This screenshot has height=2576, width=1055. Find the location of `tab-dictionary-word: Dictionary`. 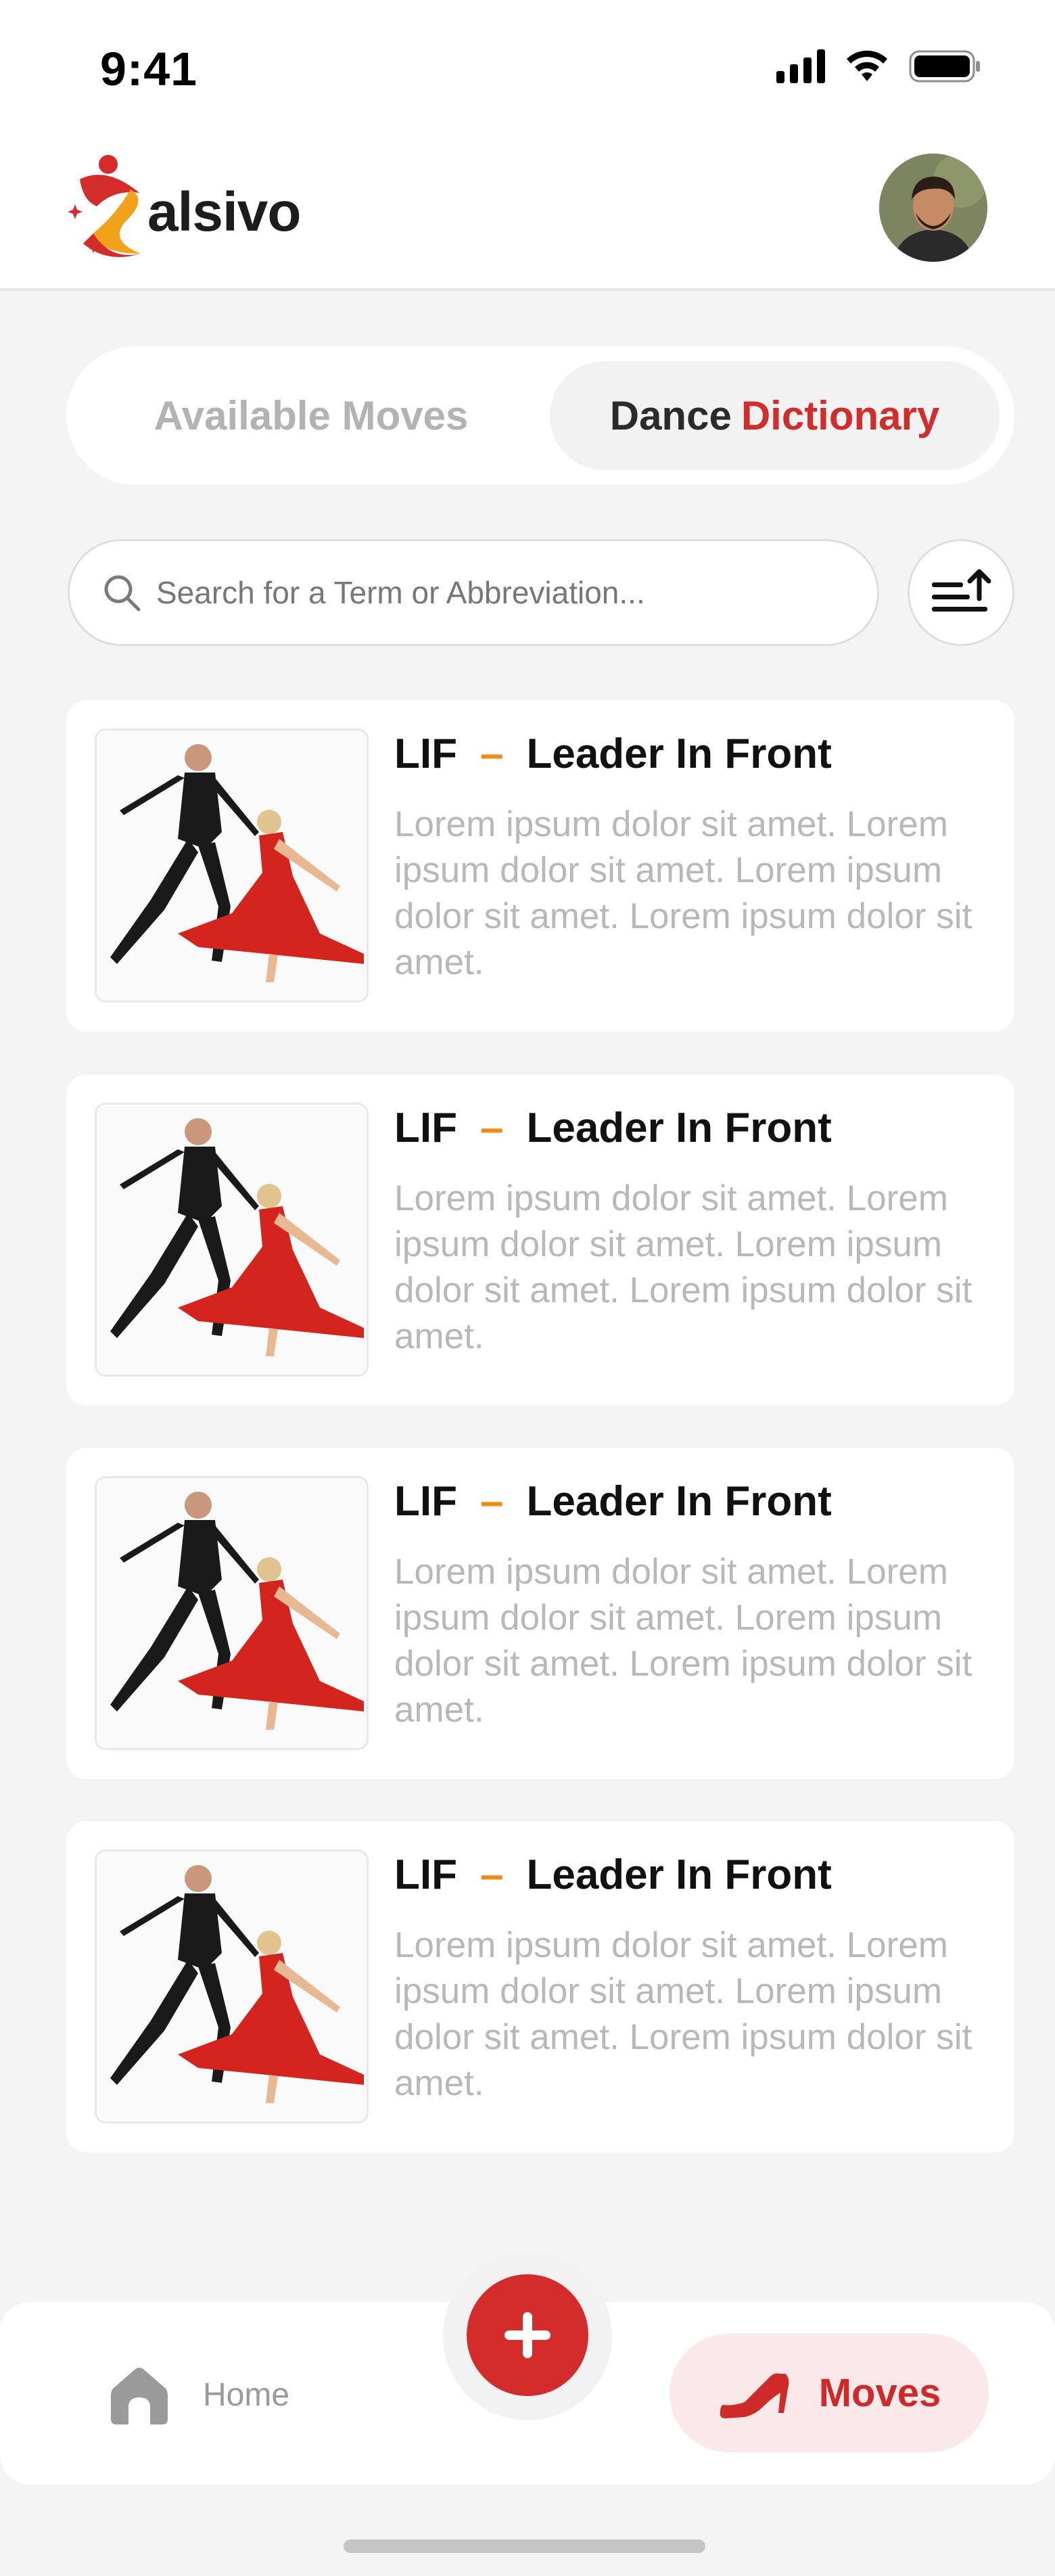

tab-dictionary-word: Dictionary is located at coordinates (840, 415).